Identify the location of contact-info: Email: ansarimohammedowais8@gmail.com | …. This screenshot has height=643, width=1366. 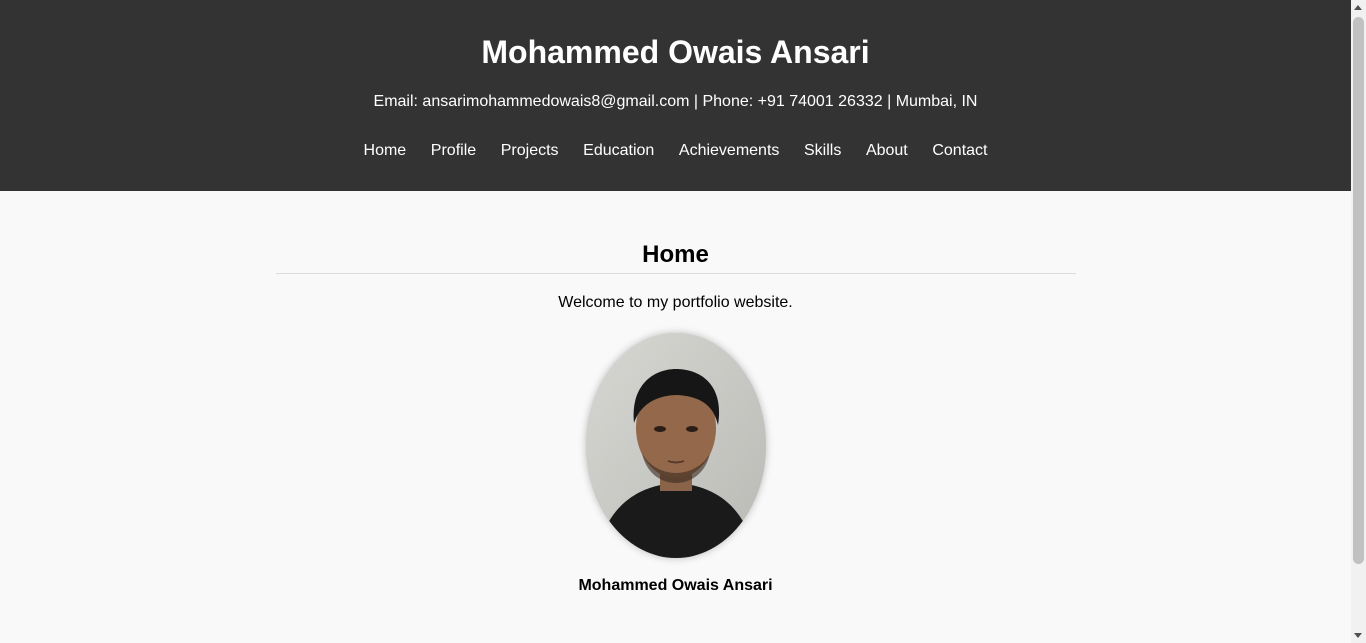
(675, 101).